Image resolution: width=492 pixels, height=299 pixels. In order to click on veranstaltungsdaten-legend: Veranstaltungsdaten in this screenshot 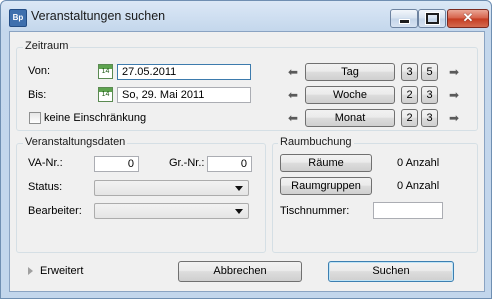, I will do `click(75, 142)`.